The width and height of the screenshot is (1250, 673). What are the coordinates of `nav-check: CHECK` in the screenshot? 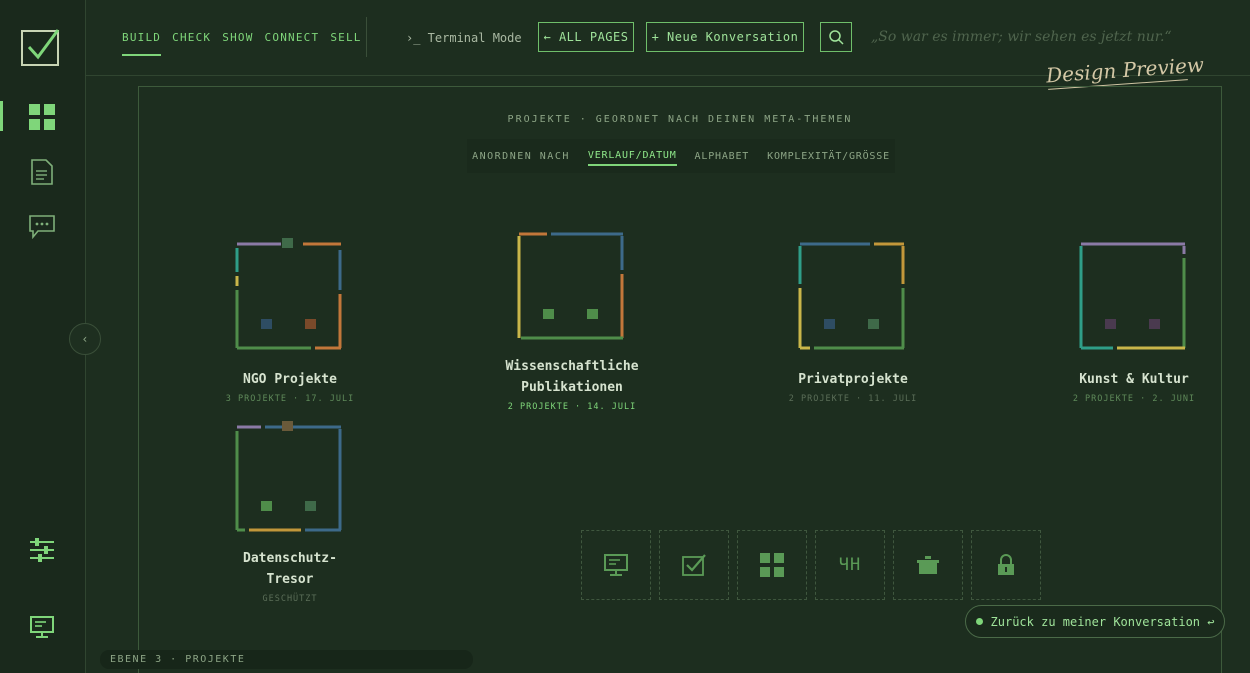 It's located at (191, 43).